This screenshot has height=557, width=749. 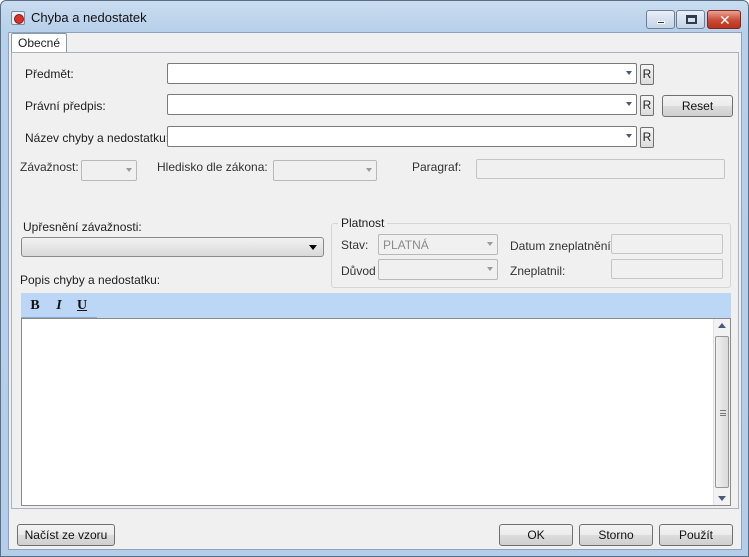 I want to click on grip-icon, so click(x=723, y=413).